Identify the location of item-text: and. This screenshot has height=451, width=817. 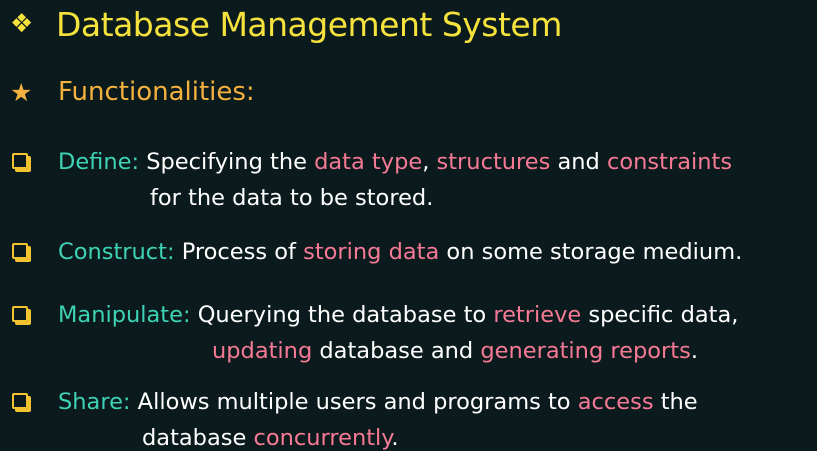
(578, 162).